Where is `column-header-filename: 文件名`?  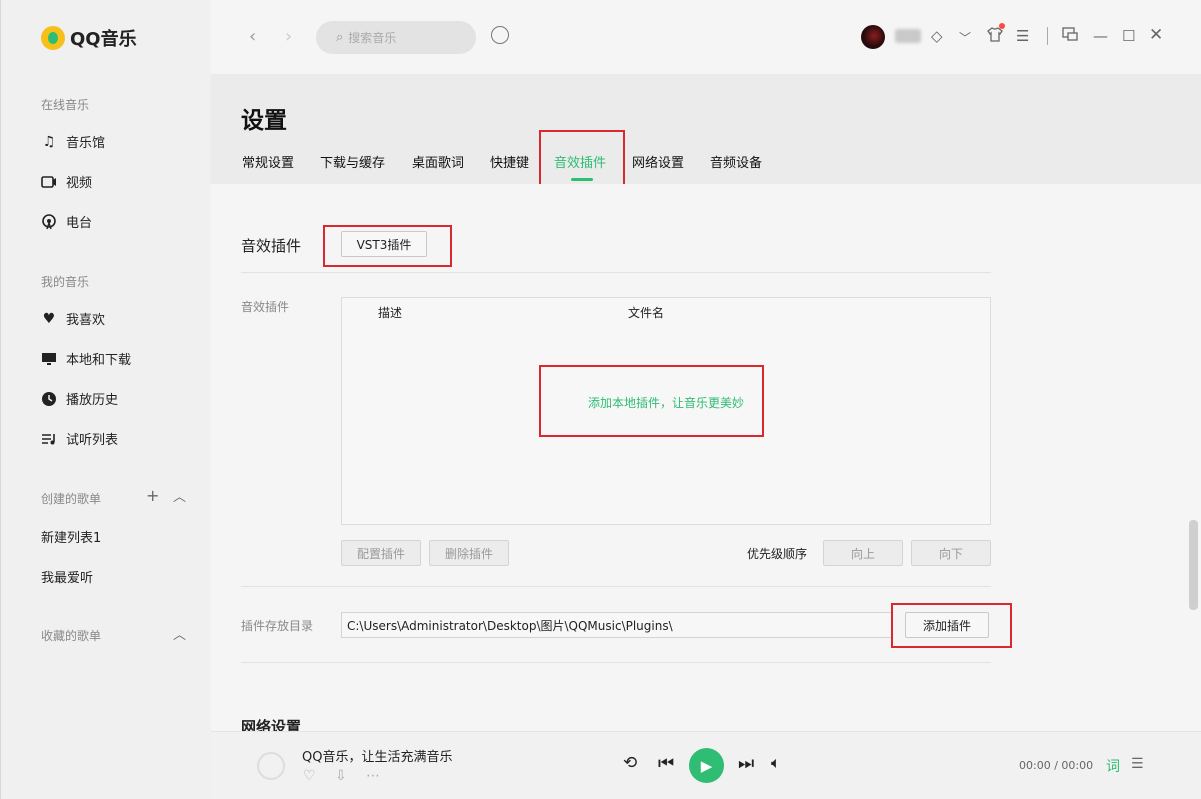 column-header-filename: 文件名 is located at coordinates (646, 313).